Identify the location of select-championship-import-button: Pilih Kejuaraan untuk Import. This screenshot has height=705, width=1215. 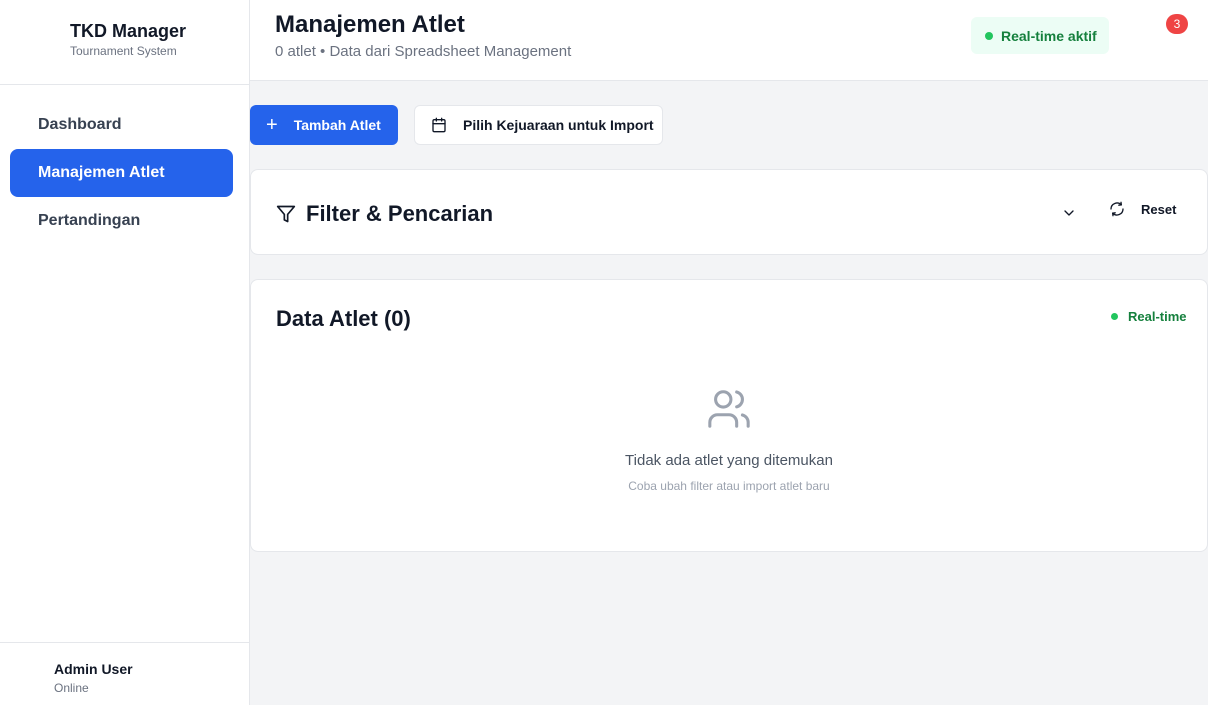
(538, 125).